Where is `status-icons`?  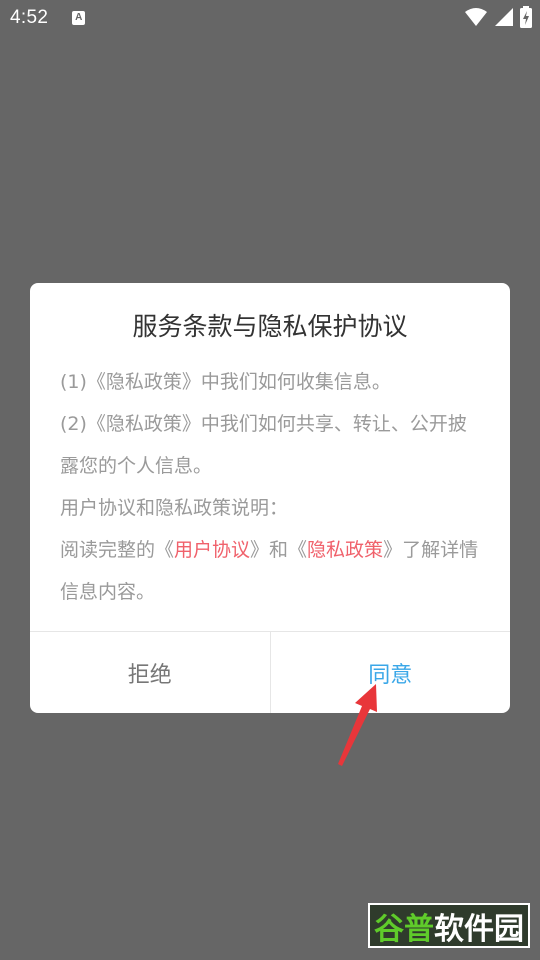 status-icons is located at coordinates (498, 17).